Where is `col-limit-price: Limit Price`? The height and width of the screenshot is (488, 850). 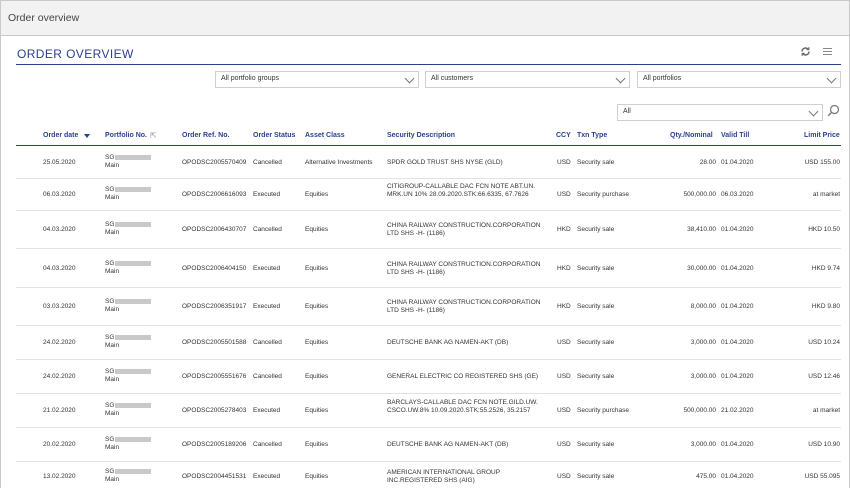
col-limit-price: Limit Price is located at coordinates (822, 135).